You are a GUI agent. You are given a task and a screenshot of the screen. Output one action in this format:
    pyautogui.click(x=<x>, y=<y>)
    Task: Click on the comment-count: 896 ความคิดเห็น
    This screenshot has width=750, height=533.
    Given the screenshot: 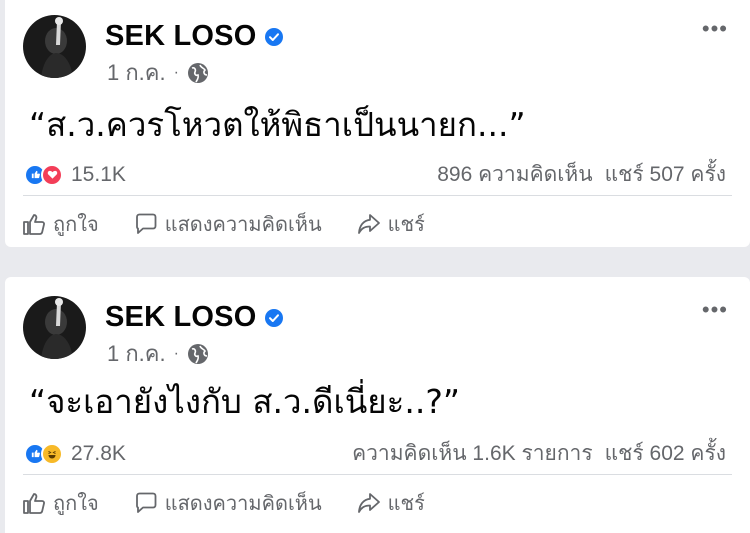 What is the action you would take?
    pyautogui.click(x=514, y=174)
    